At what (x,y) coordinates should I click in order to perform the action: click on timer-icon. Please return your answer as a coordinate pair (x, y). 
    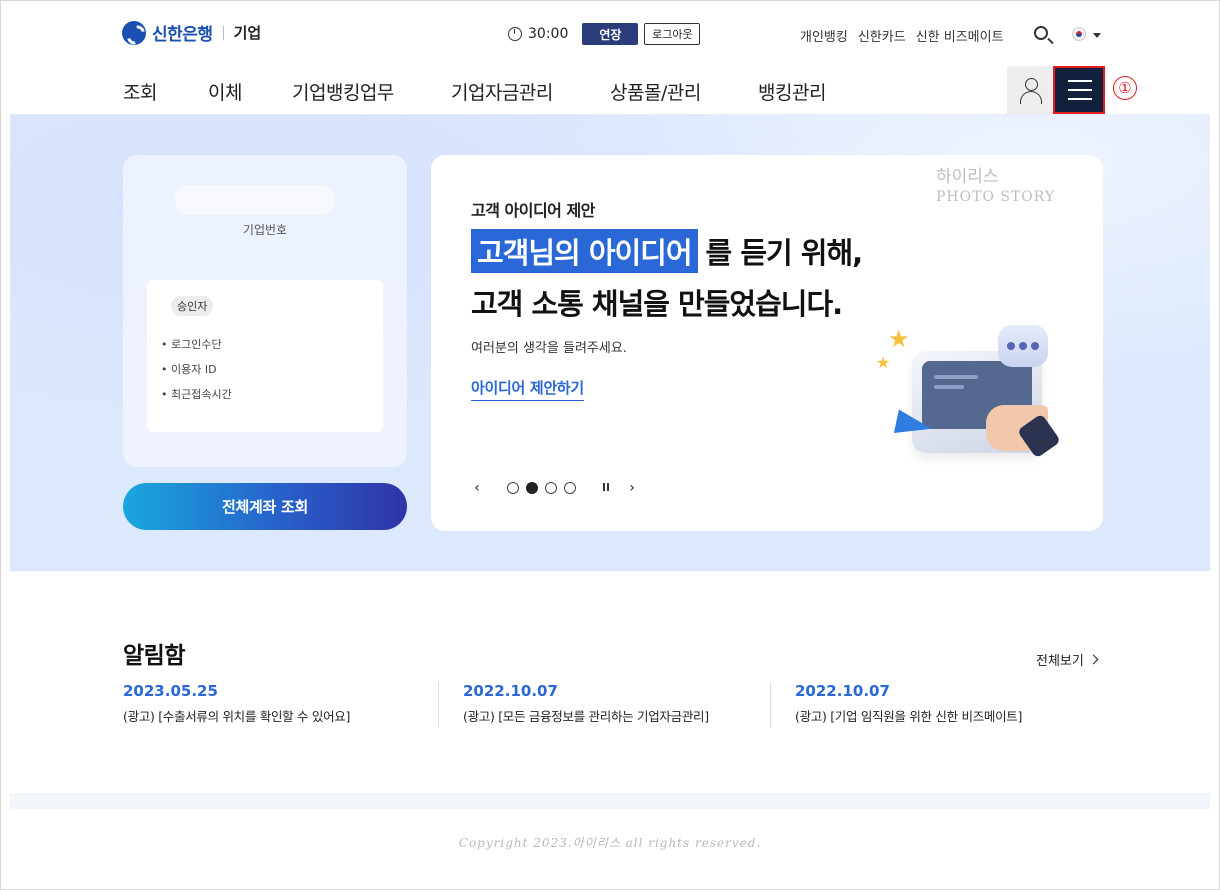
    Looking at the image, I should click on (515, 34).